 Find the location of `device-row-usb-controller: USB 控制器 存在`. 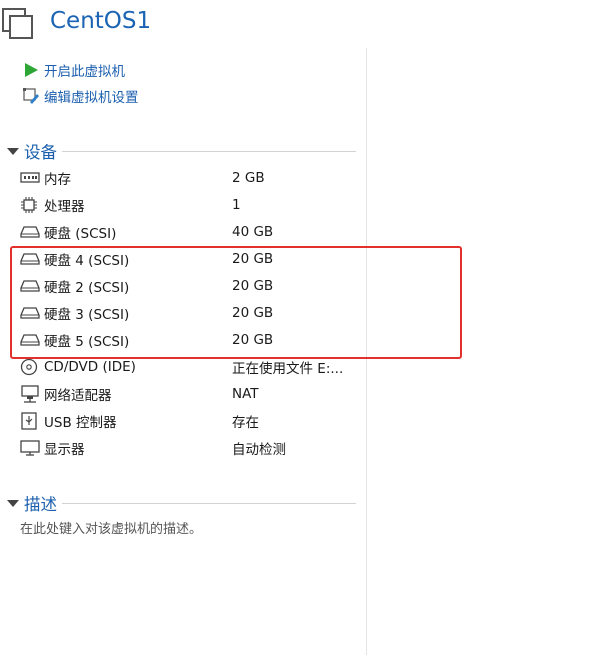

device-row-usb-controller: USB 控制器 存在 is located at coordinates (190, 421).